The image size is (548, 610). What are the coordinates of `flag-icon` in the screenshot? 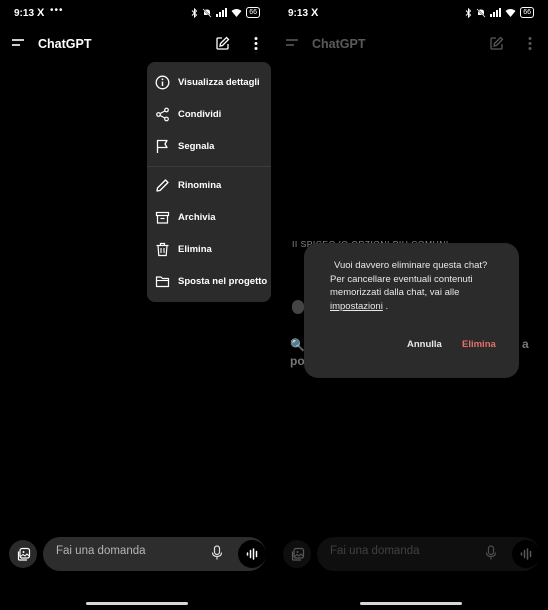 It's located at (162, 146).